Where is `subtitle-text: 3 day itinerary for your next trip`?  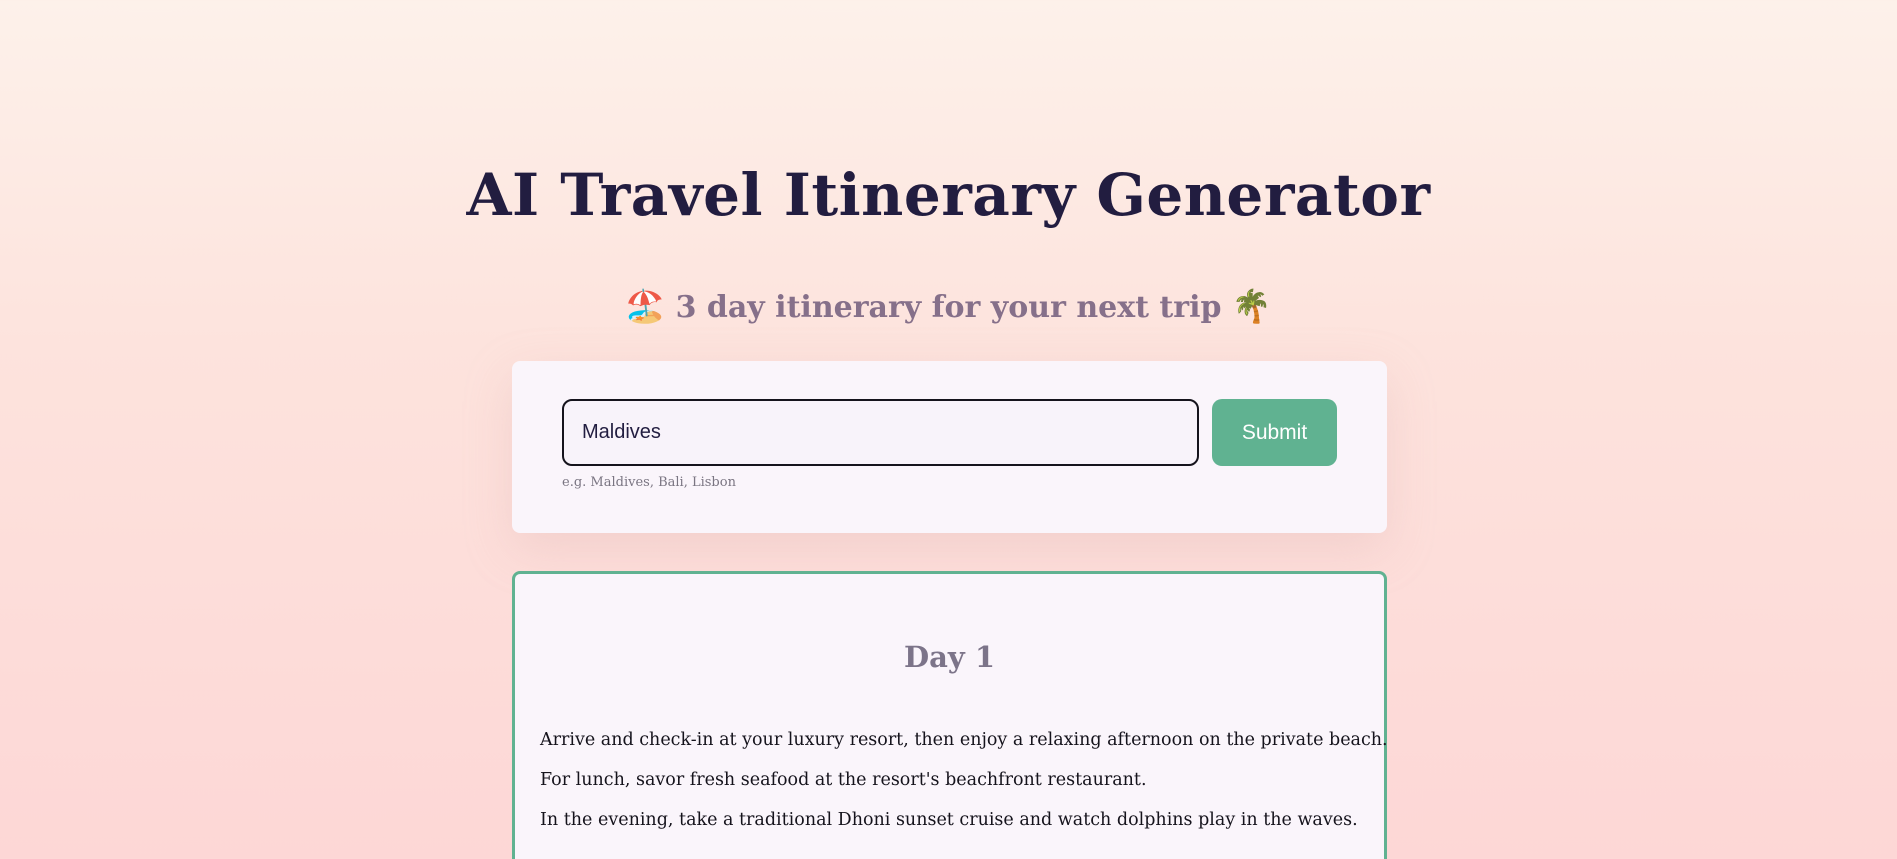 subtitle-text: 3 day itinerary for your next trip is located at coordinates (948, 307).